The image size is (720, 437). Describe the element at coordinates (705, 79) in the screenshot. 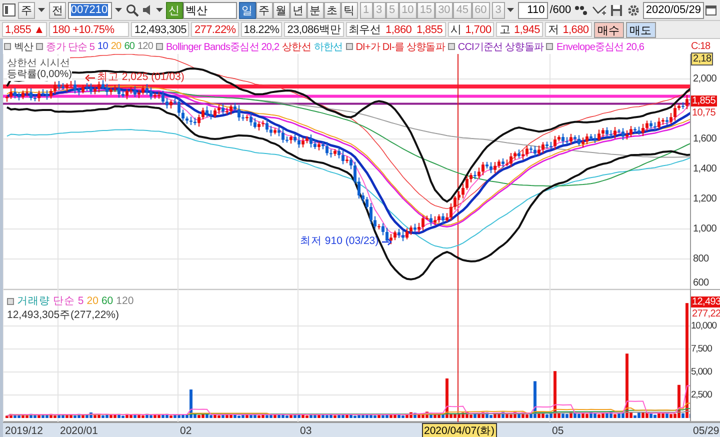

I see `price-axis-label: 2,000` at that location.